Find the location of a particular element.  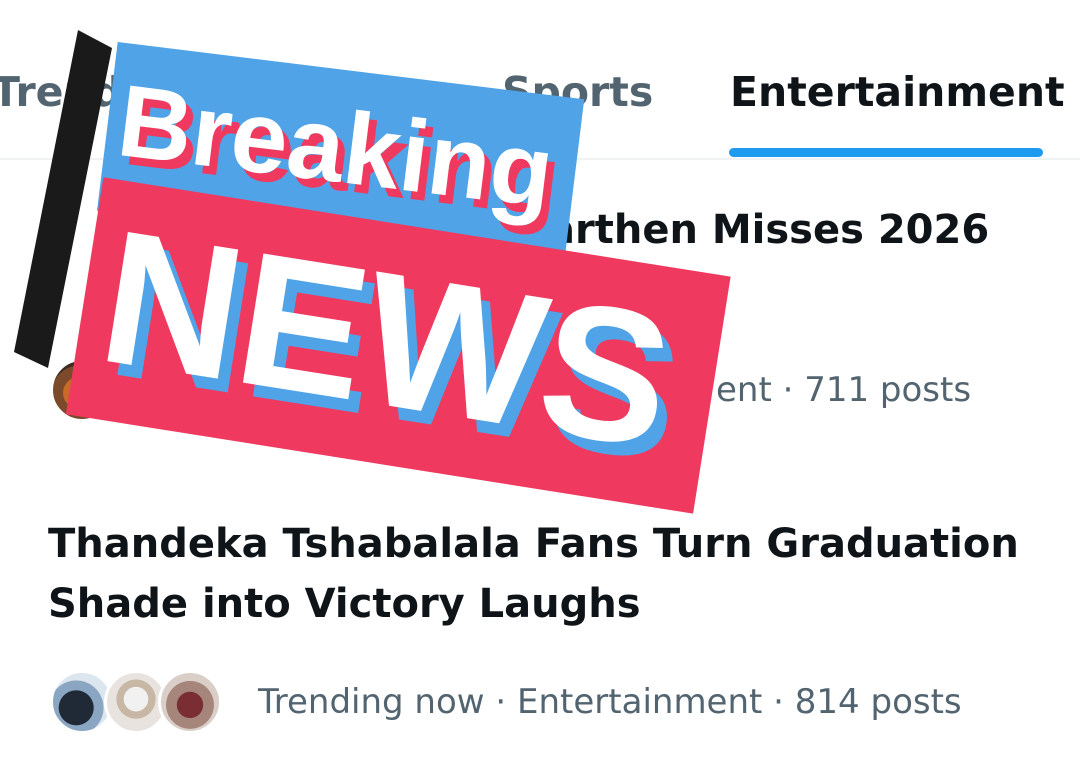

trend-meta: ent · 711 posts is located at coordinates (510, 390).